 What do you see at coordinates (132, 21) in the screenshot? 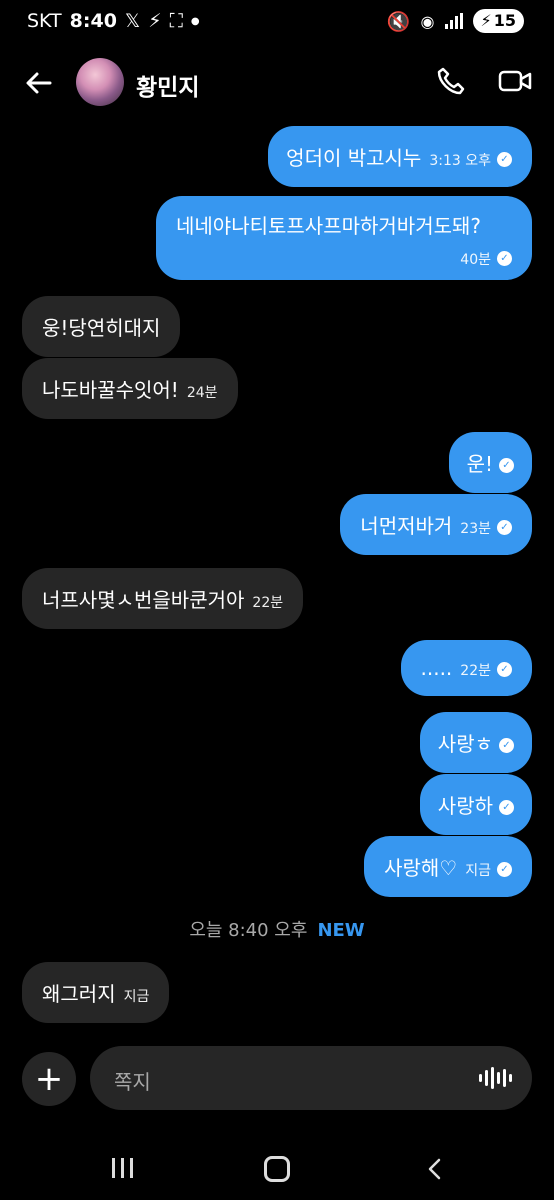
I see `x-app-icon: 𝕏` at bounding box center [132, 21].